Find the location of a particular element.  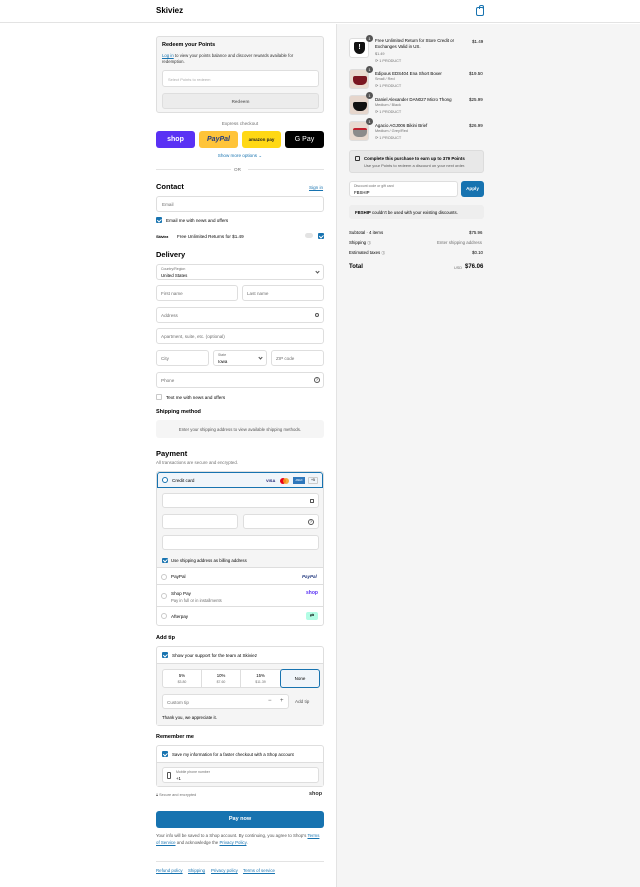

secure-label: 🔒︎ Secure and encrypted is located at coordinates (176, 795).